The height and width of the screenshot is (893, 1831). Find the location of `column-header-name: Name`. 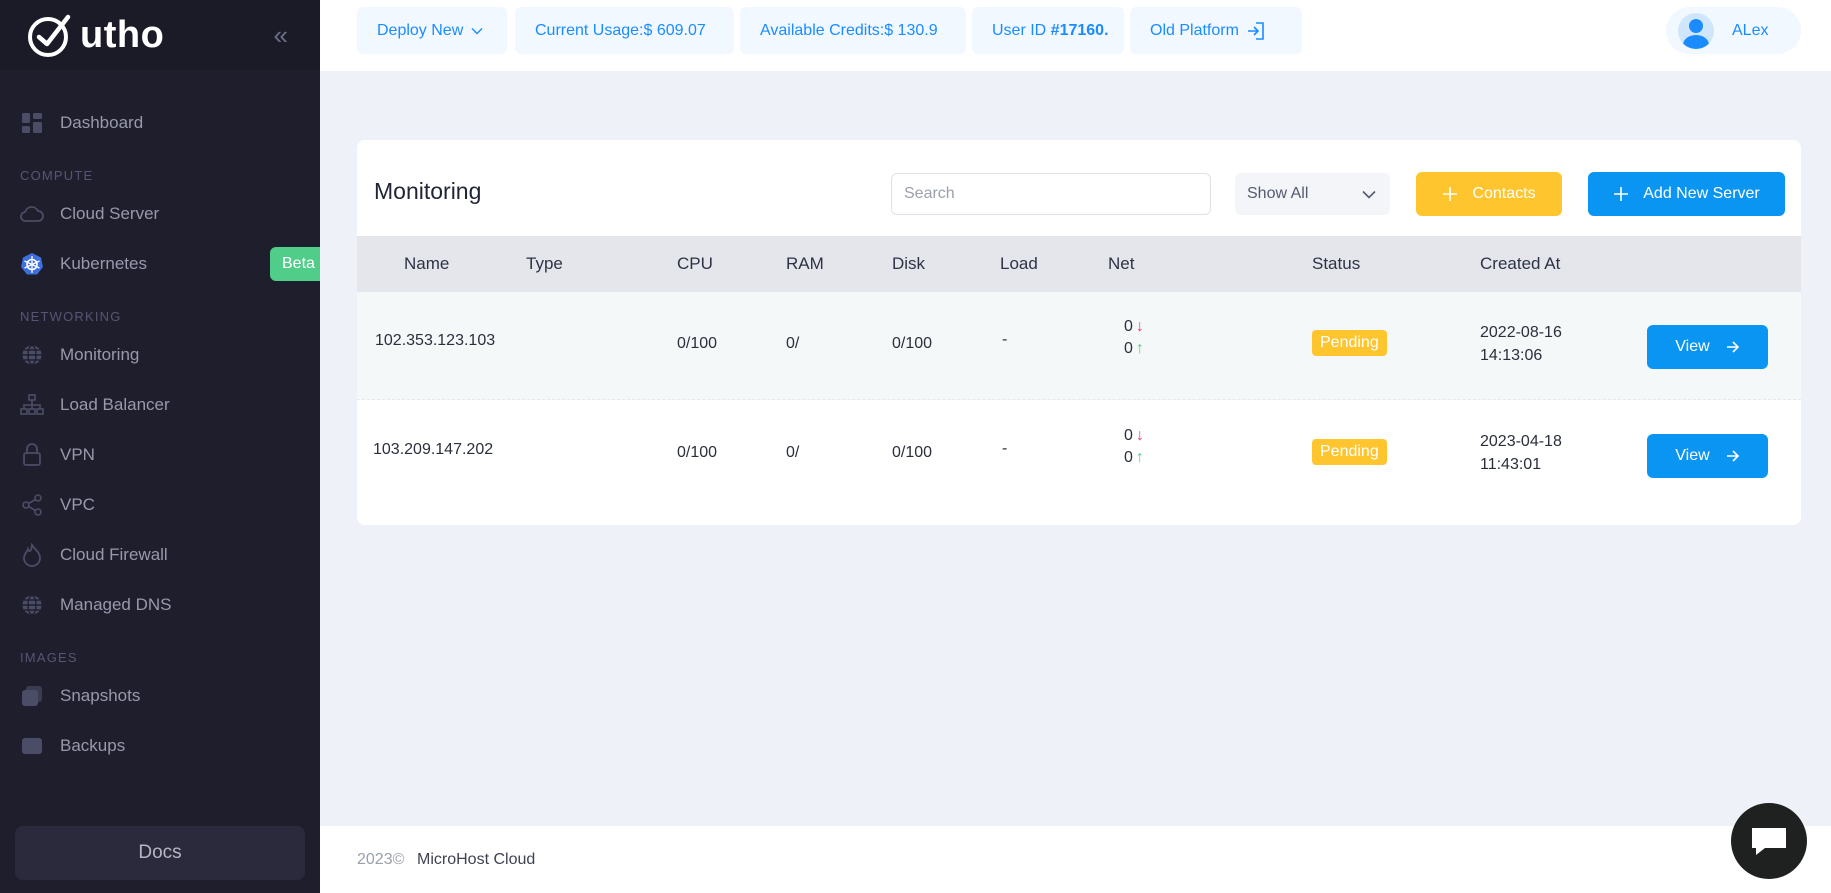

column-header-name: Name is located at coordinates (427, 263).